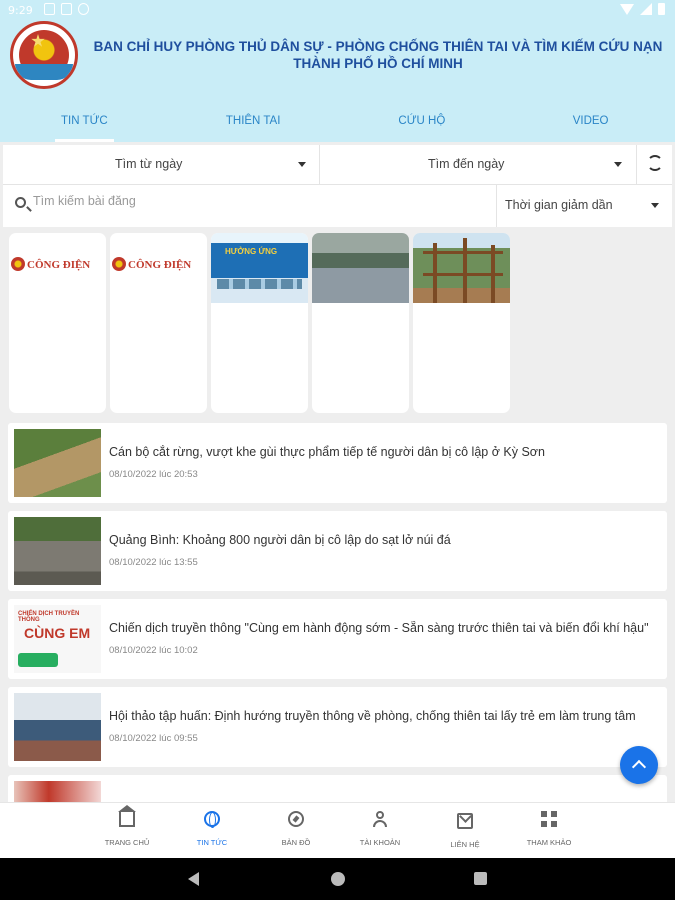  Describe the element at coordinates (378, 63) in the screenshot. I see `title-line-2: THÀNH PHỐ HỒ CHÍ MINH` at that location.